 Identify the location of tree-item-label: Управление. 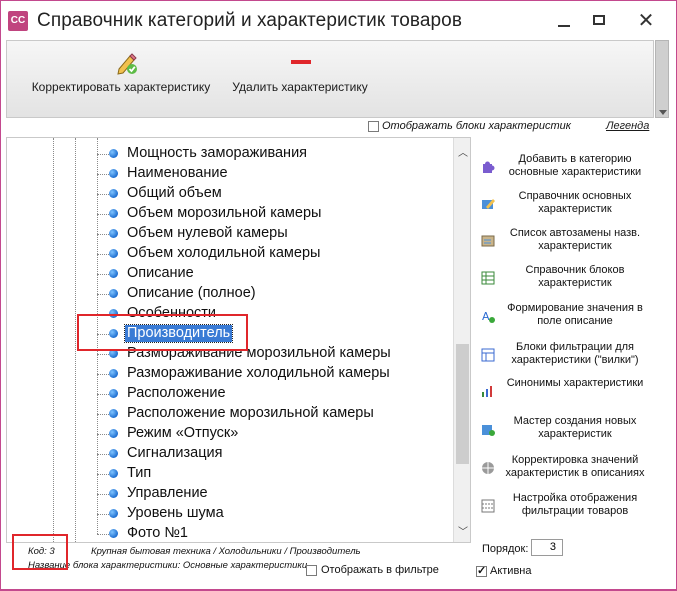
(167, 493).